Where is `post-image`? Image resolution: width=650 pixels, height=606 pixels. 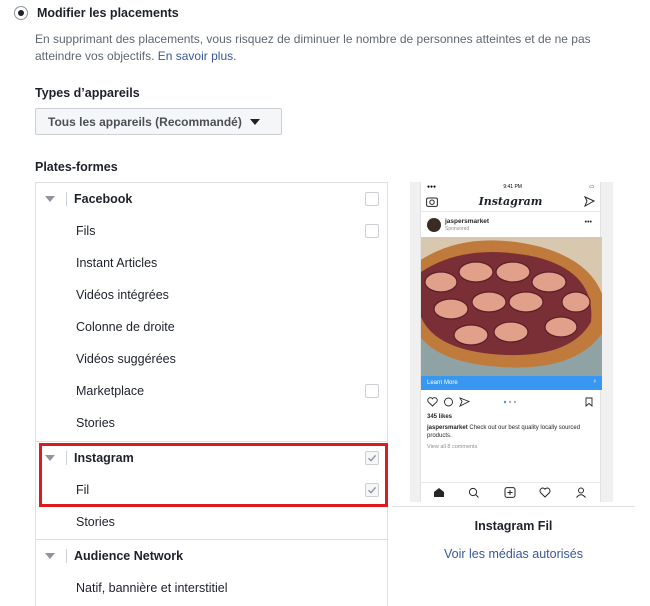
post-image is located at coordinates (511, 307).